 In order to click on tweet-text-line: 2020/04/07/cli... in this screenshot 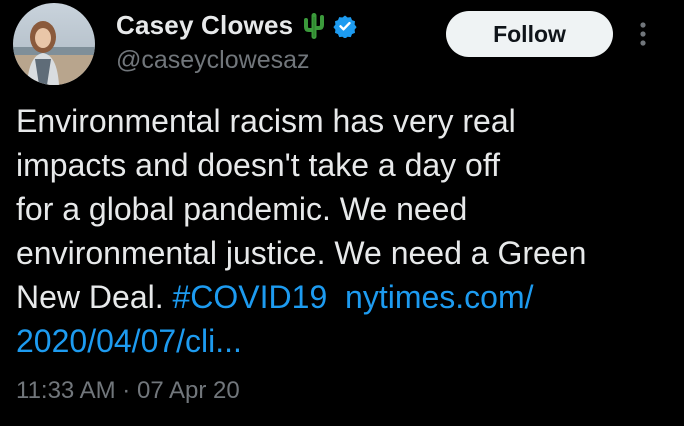, I will do `click(341, 341)`.